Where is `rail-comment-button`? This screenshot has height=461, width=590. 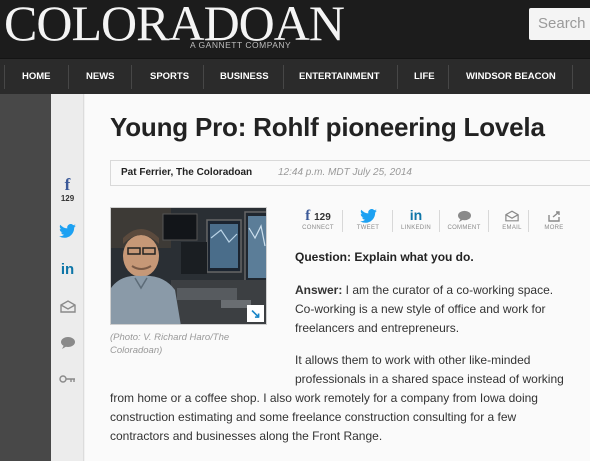
rail-comment-button is located at coordinates (67, 345).